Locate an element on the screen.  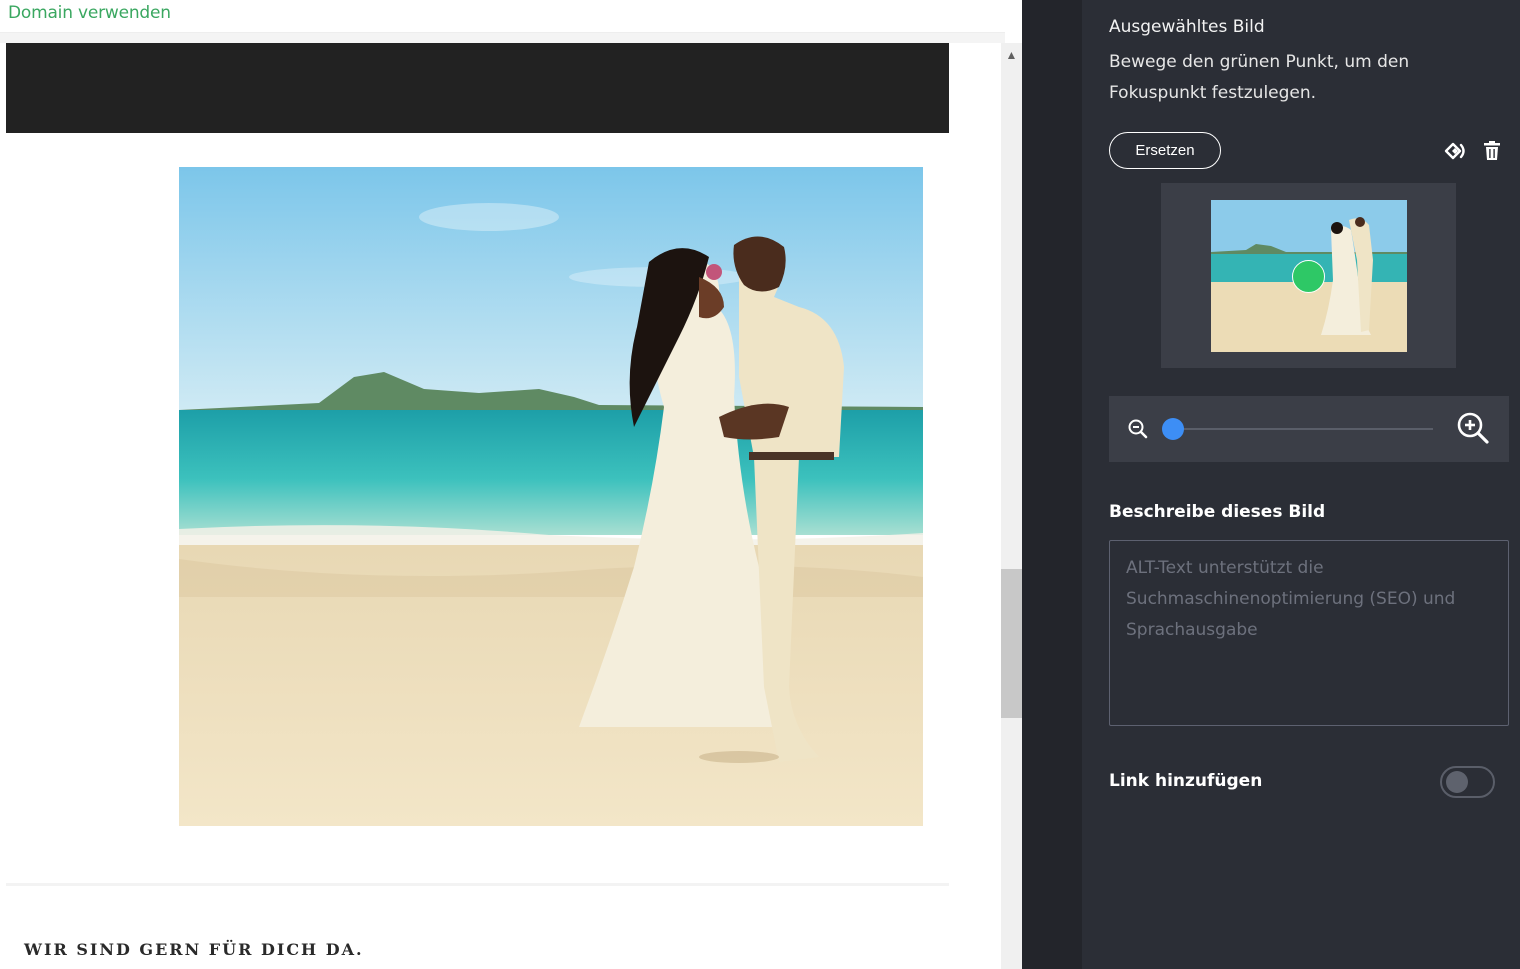
section-gap is located at coordinates (502, 38).